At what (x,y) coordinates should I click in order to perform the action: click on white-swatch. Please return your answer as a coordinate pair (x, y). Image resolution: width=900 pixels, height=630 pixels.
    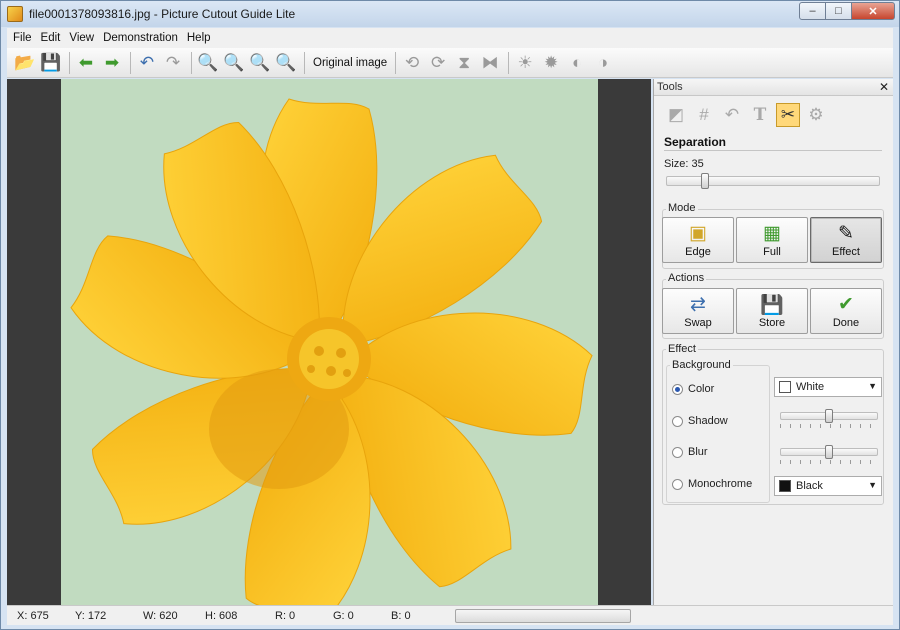
    Looking at the image, I should click on (785, 387).